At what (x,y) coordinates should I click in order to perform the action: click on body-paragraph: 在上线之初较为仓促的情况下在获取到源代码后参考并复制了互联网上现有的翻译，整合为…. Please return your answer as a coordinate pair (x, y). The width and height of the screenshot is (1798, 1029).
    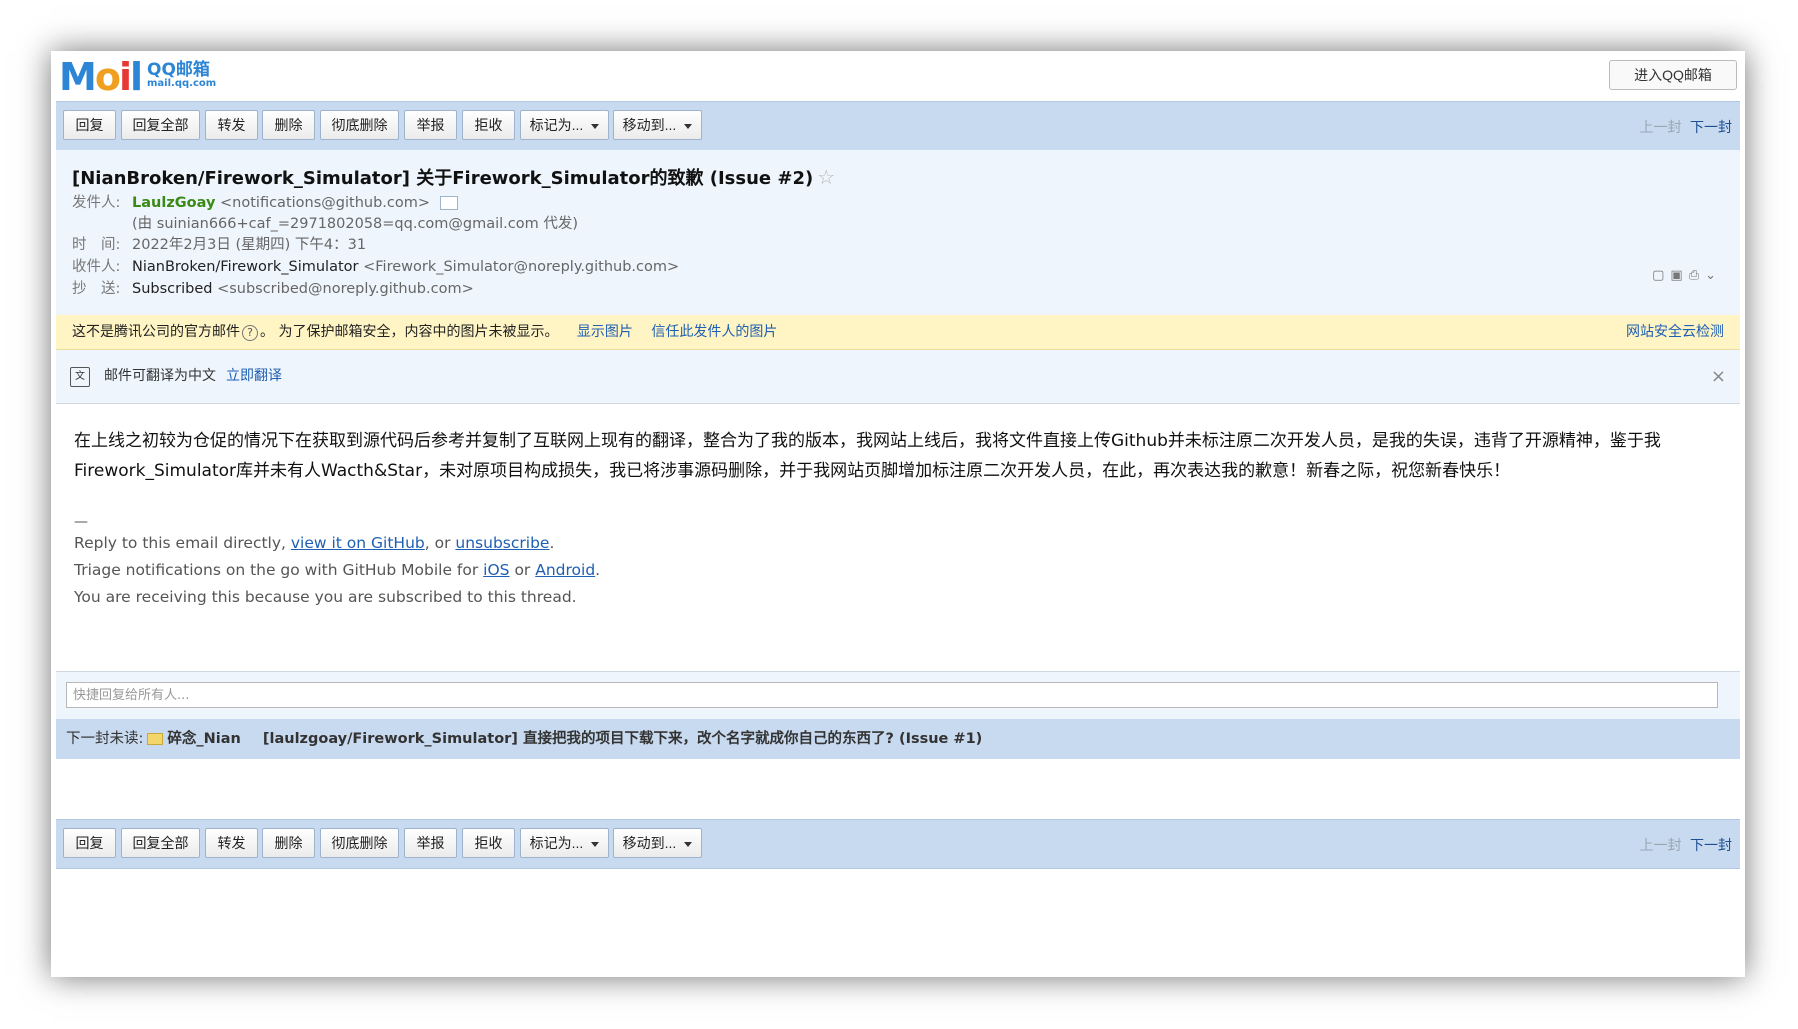
    Looking at the image, I should click on (867, 456).